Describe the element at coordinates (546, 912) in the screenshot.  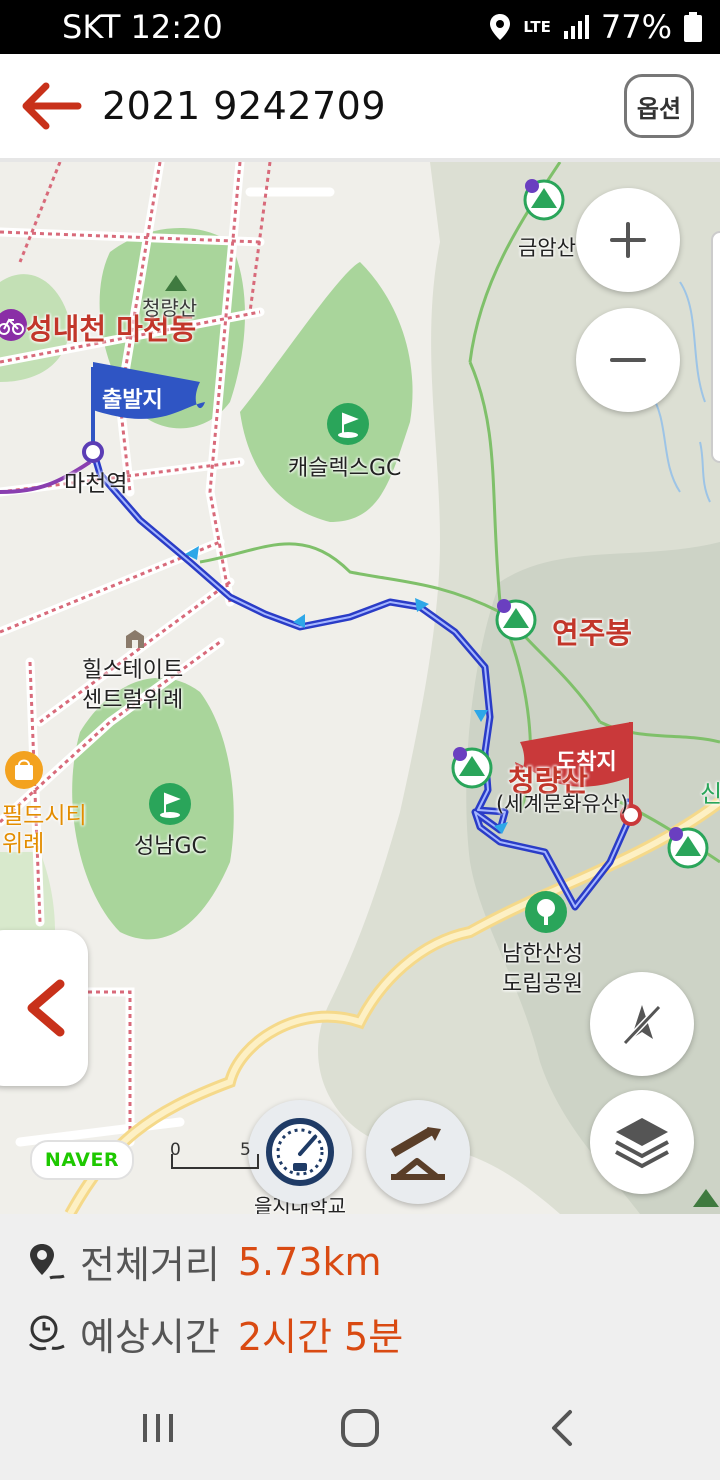
I see `park-icon` at that location.